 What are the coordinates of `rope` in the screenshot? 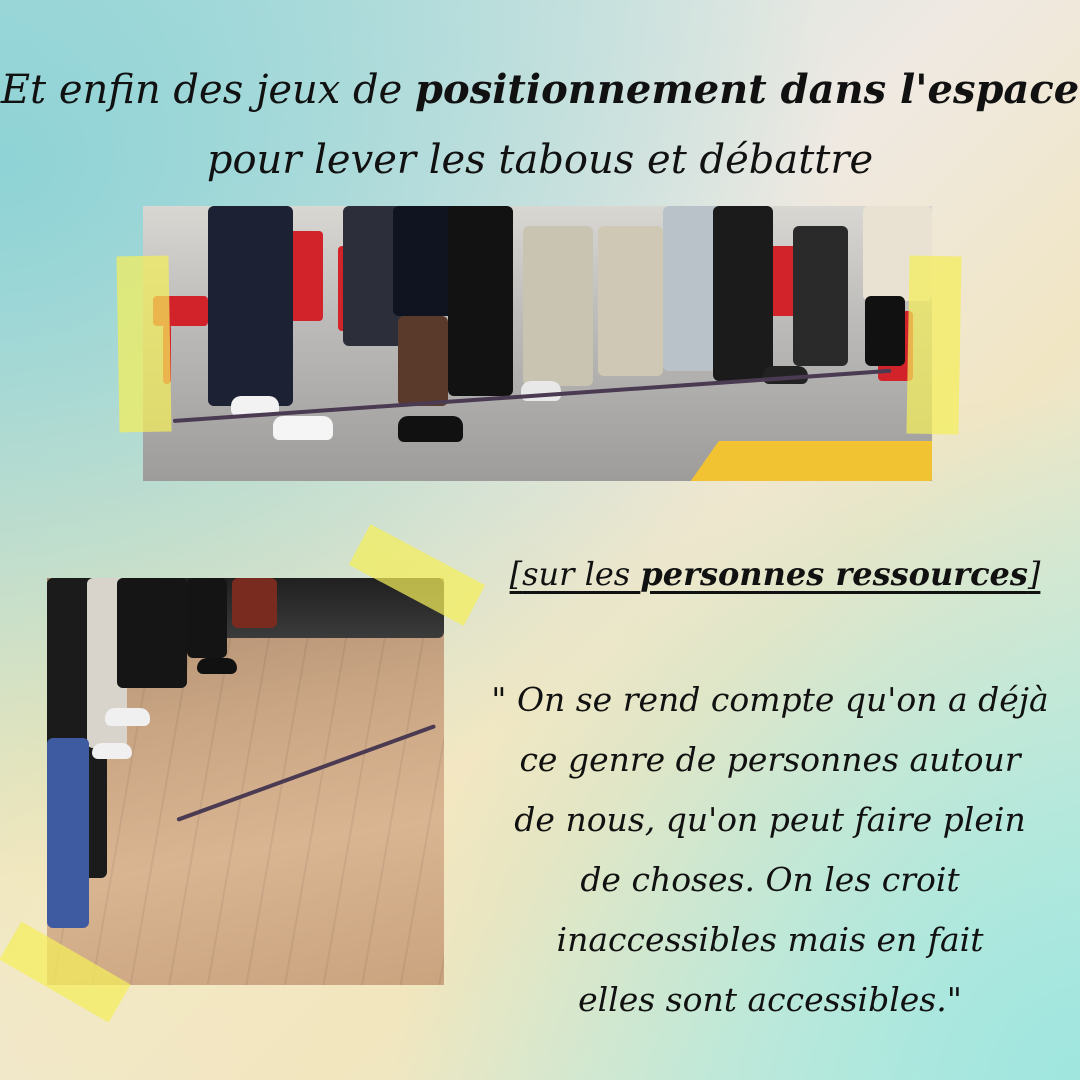 It's located at (306, 773).